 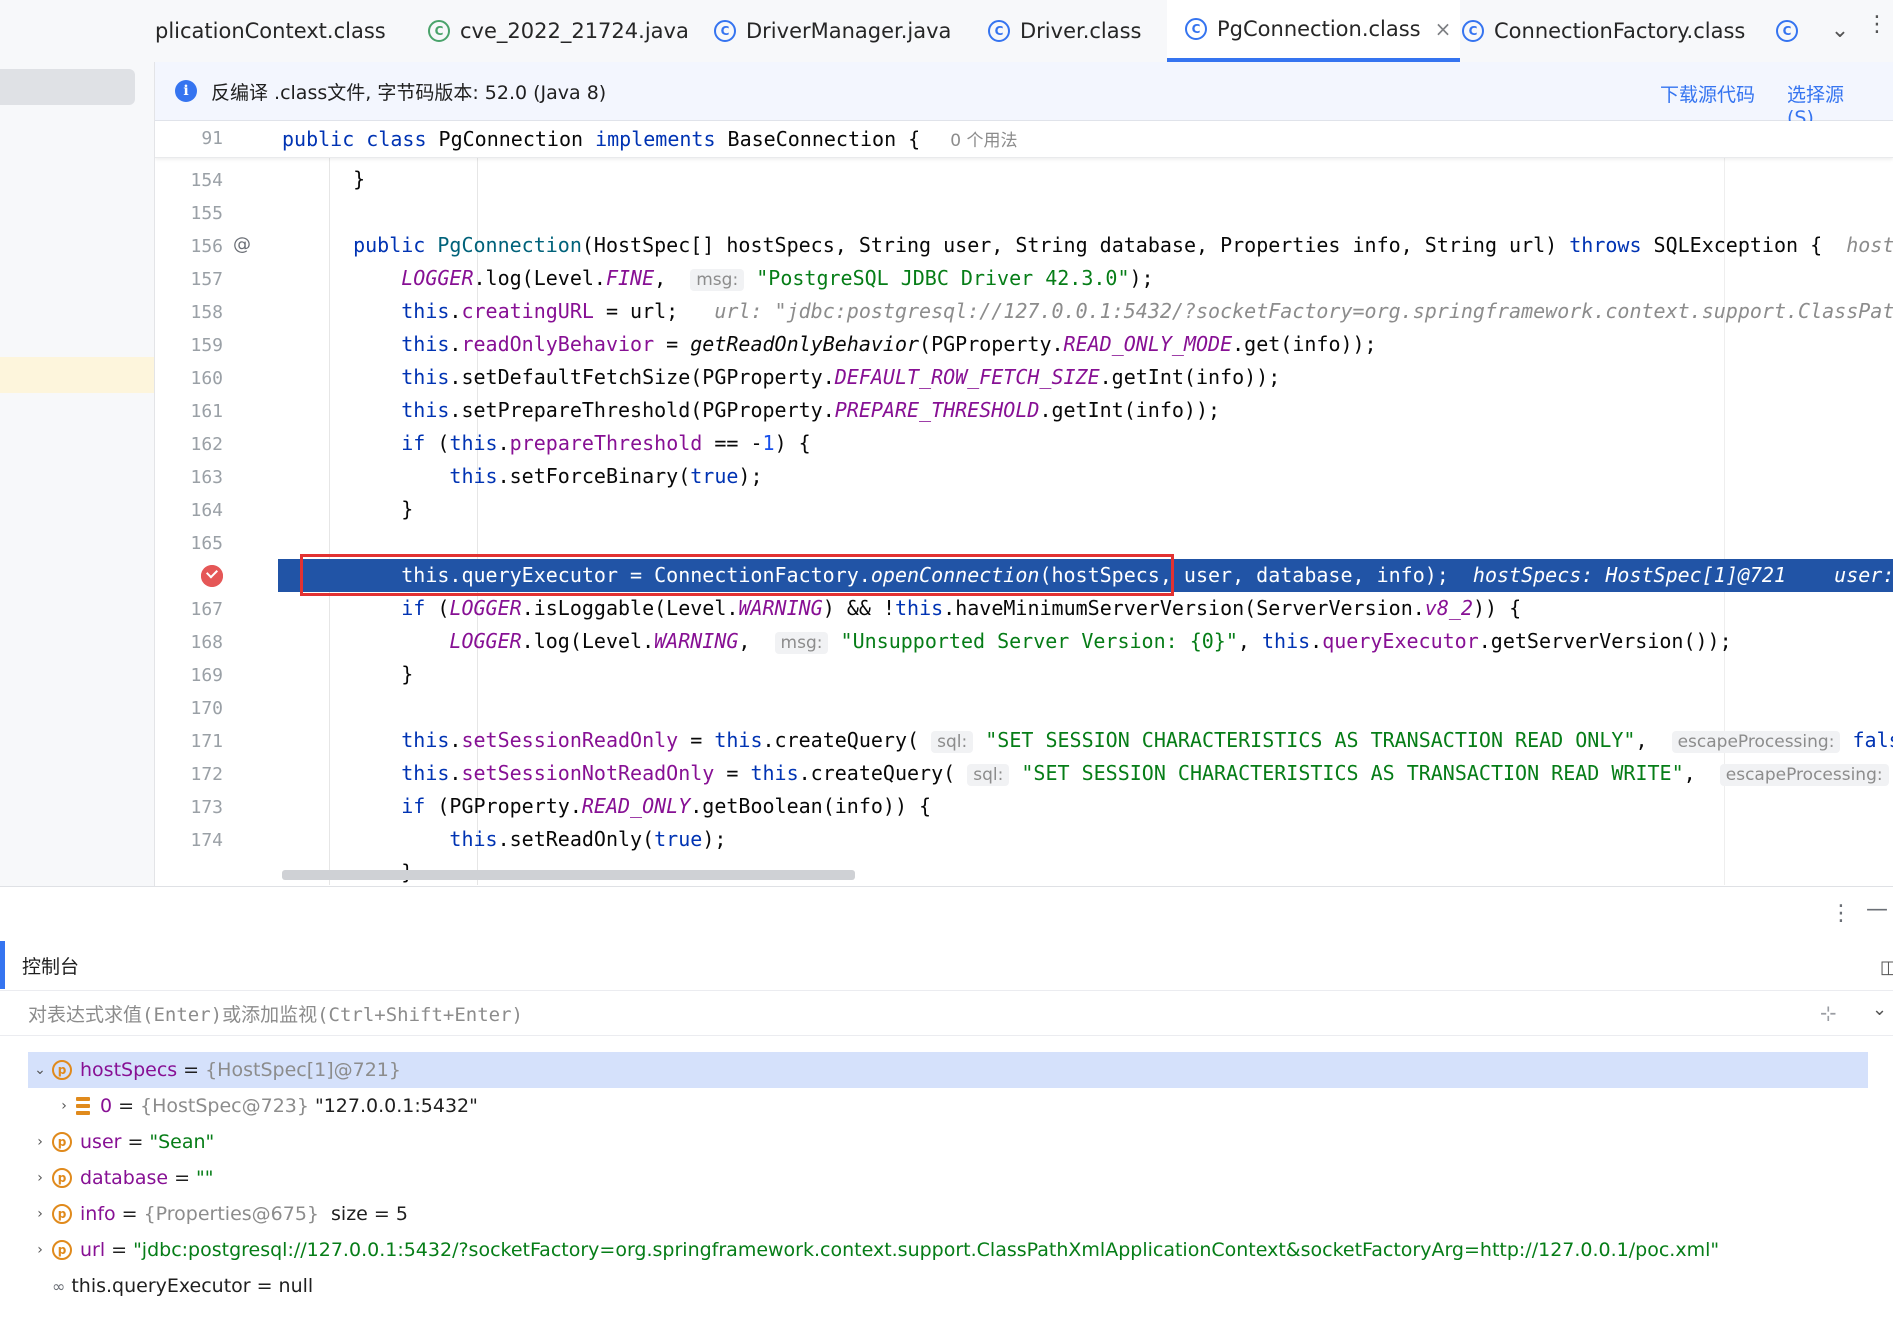 I want to click on line-number: 157, so click(x=206, y=279).